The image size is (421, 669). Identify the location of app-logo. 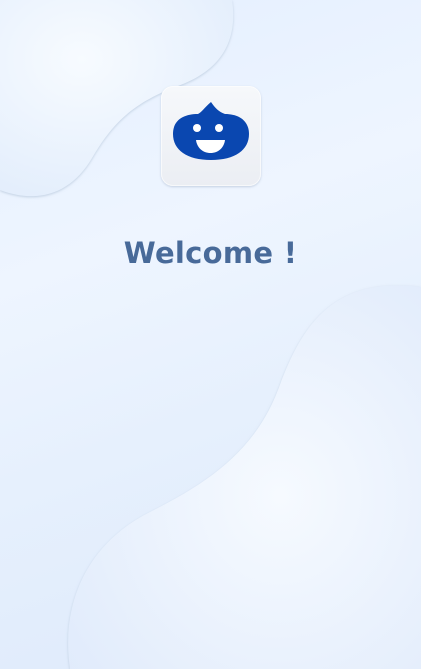
(211, 136).